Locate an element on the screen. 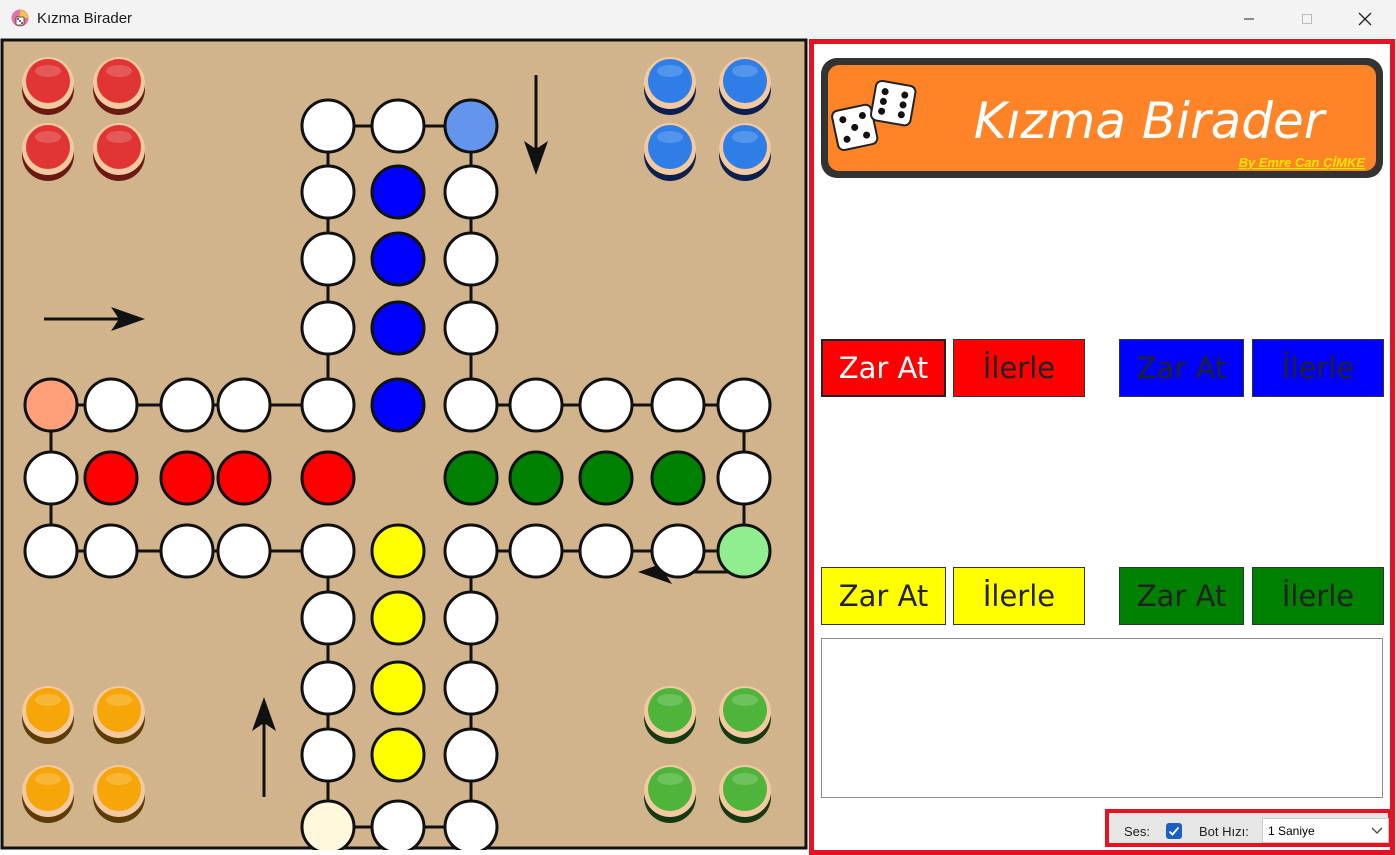  close-button is located at coordinates (1365, 19).